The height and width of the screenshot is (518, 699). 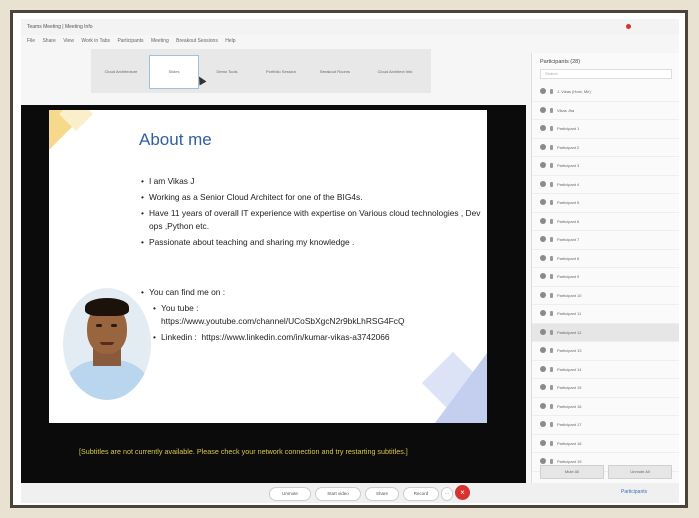 What do you see at coordinates (187, 292) in the screenshot?
I see `find-heading: You can find me on :` at bounding box center [187, 292].